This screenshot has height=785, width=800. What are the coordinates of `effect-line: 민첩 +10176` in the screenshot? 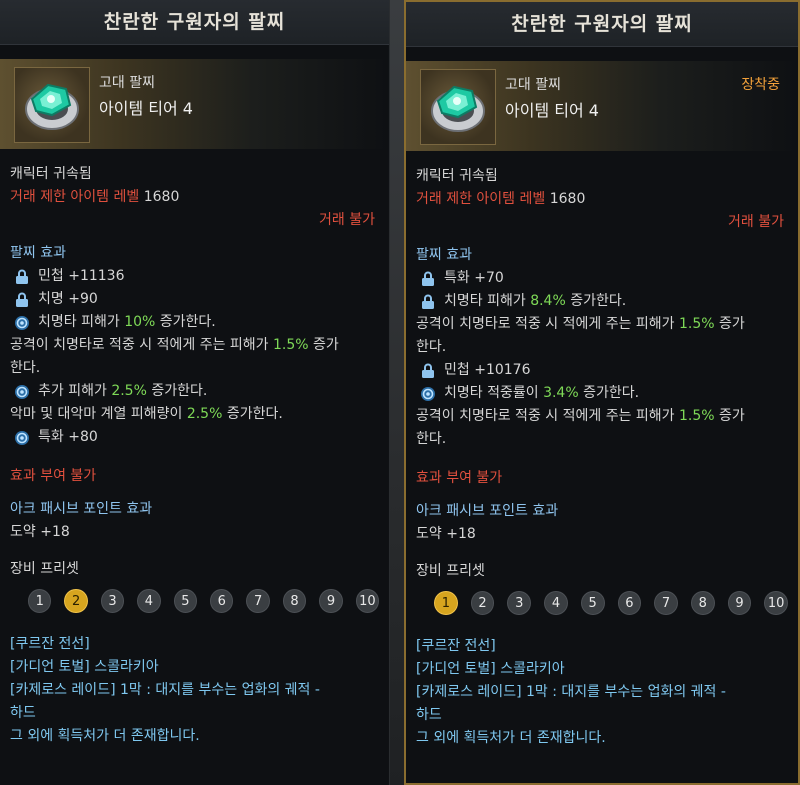 It's located at (602, 370).